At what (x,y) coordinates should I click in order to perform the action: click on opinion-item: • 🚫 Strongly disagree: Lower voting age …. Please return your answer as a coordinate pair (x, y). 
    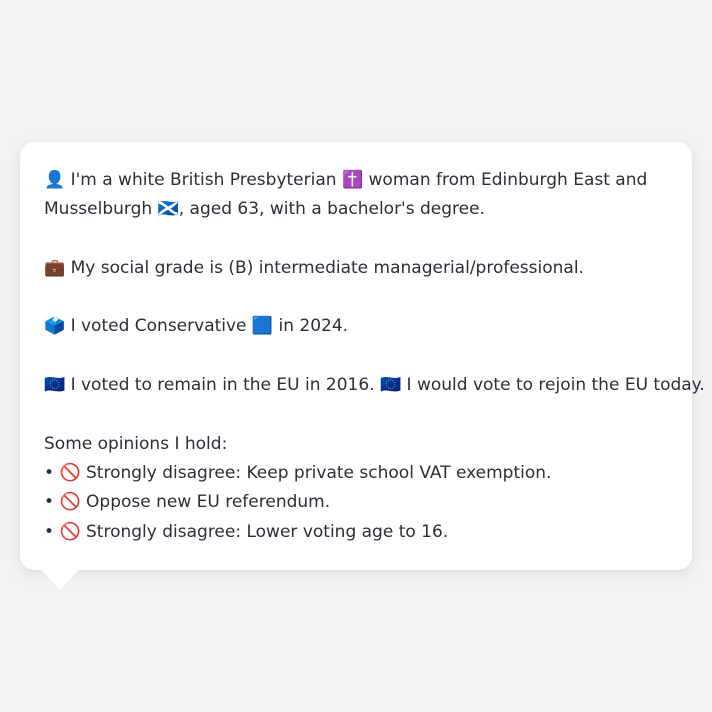
    Looking at the image, I should click on (358, 532).